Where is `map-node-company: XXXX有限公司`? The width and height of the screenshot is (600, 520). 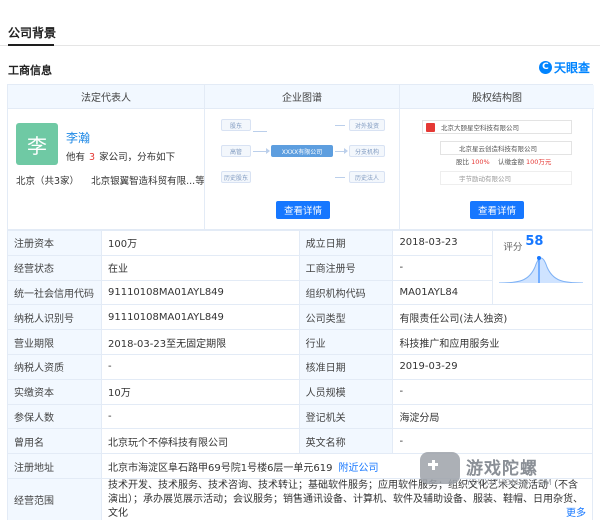
map-node-company: XXXX有限公司 is located at coordinates (302, 151).